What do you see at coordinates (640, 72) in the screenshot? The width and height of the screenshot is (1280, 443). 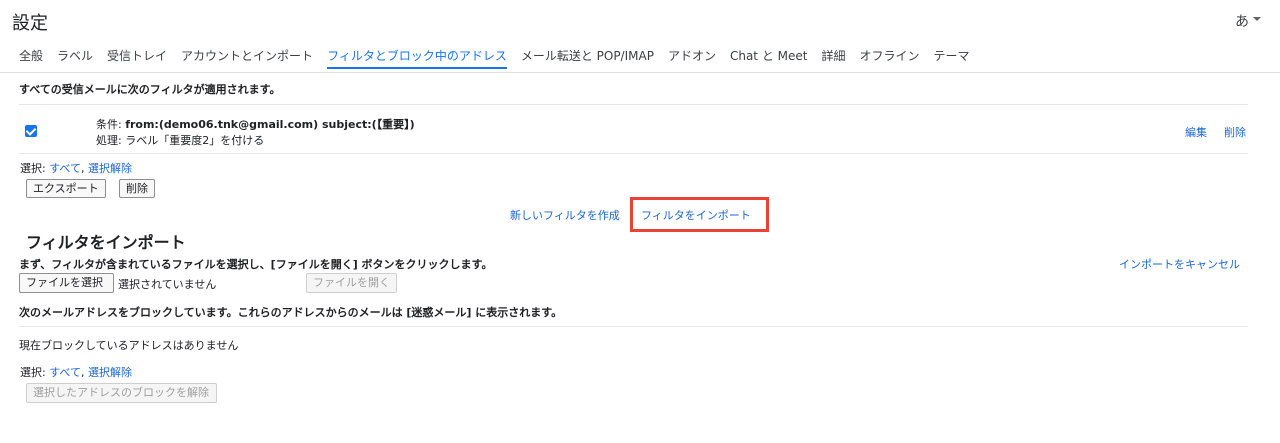 I see `tabs-divider` at bounding box center [640, 72].